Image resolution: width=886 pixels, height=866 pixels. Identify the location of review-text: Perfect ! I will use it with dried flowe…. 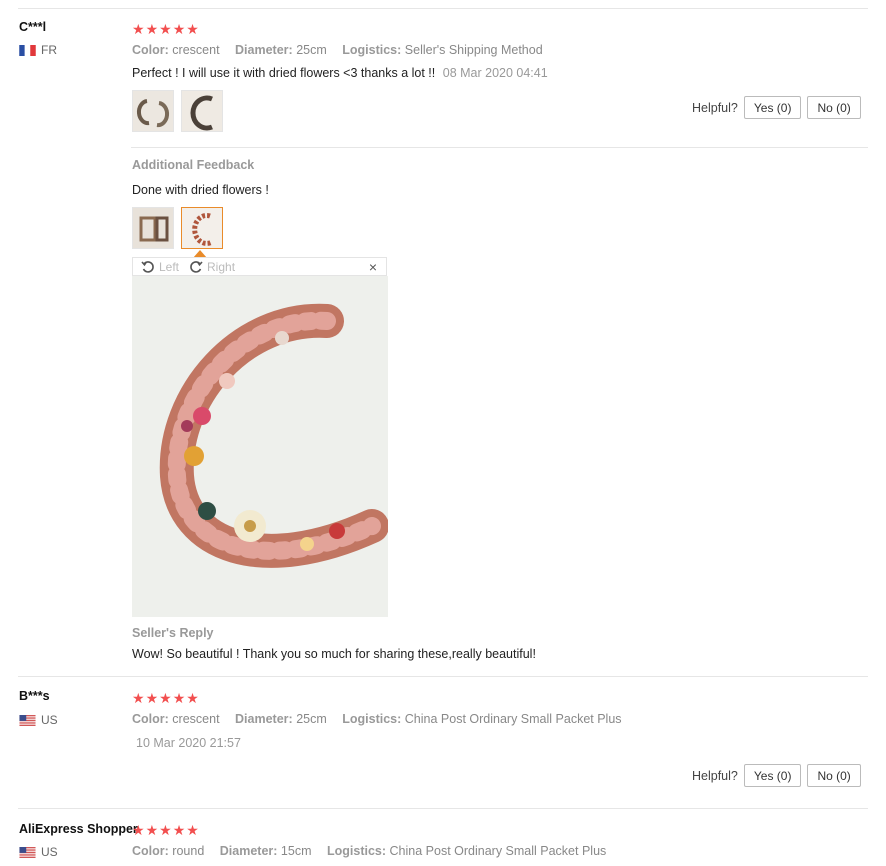
(284, 73).